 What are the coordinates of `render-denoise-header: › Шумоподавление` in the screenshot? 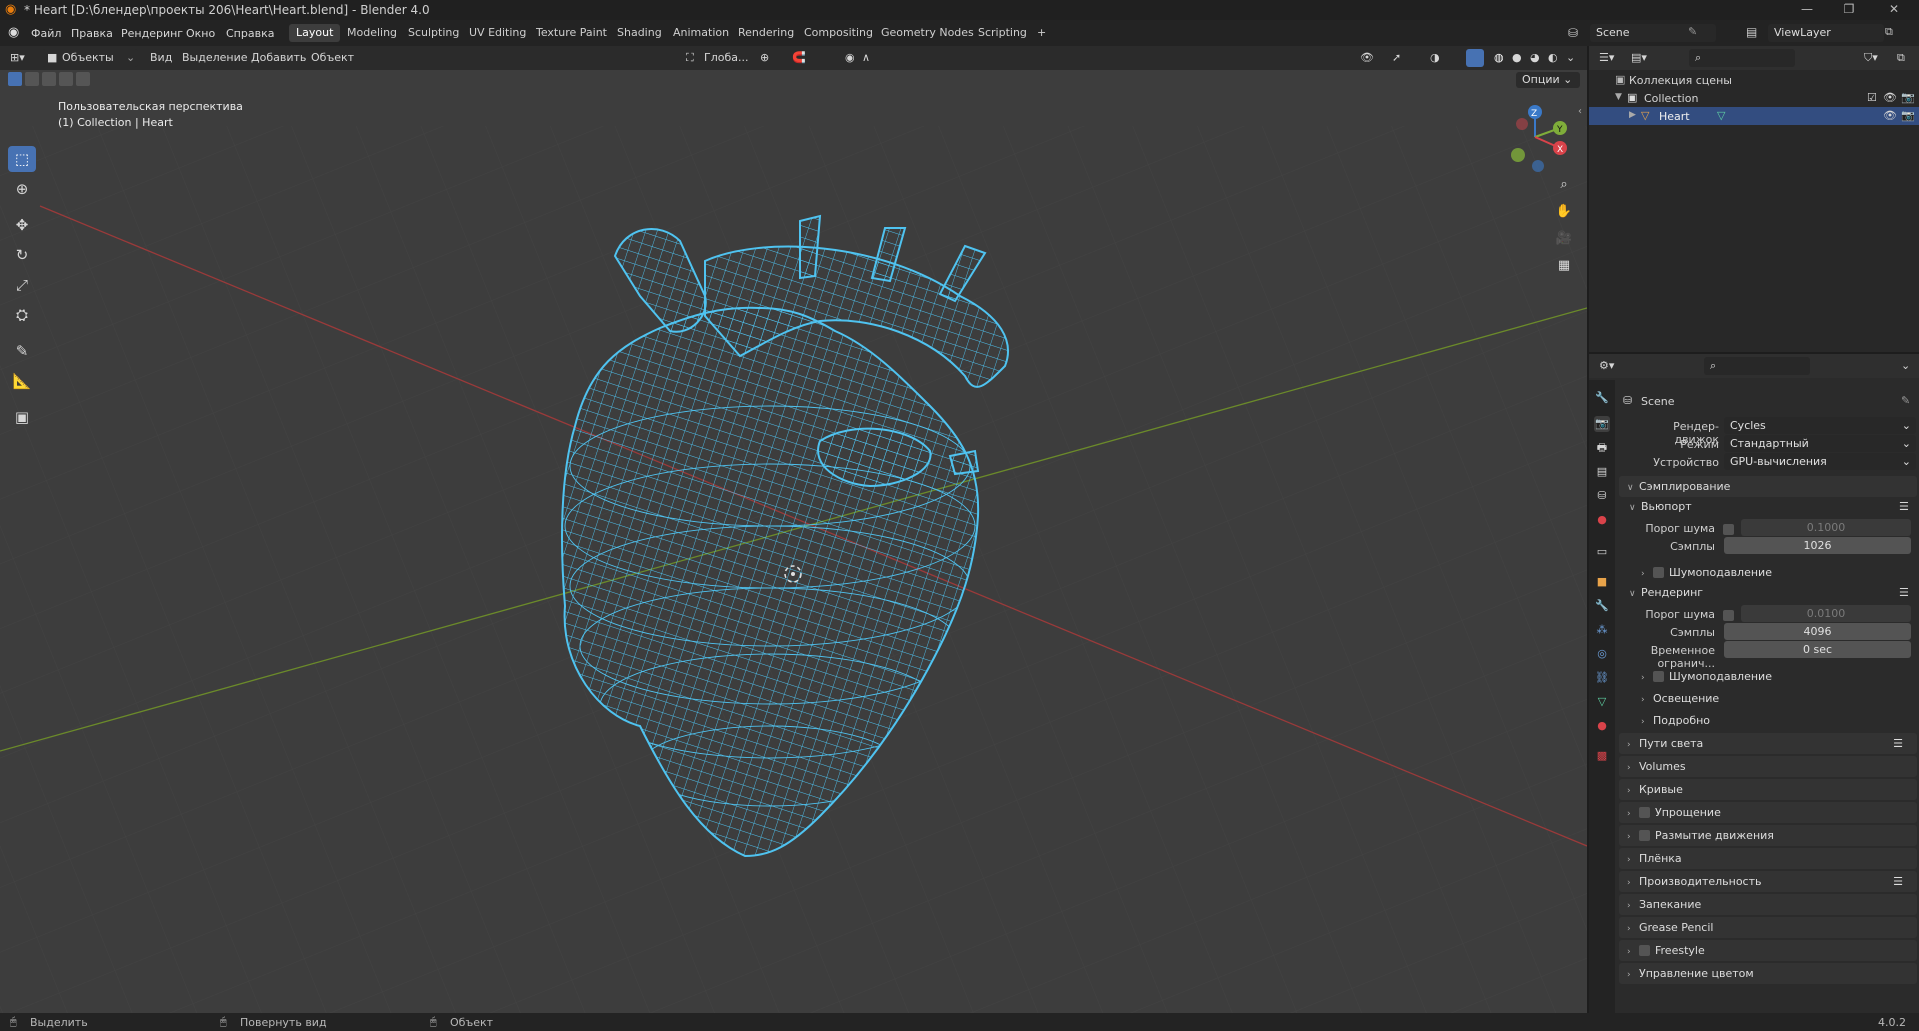 It's located at (1776, 677).